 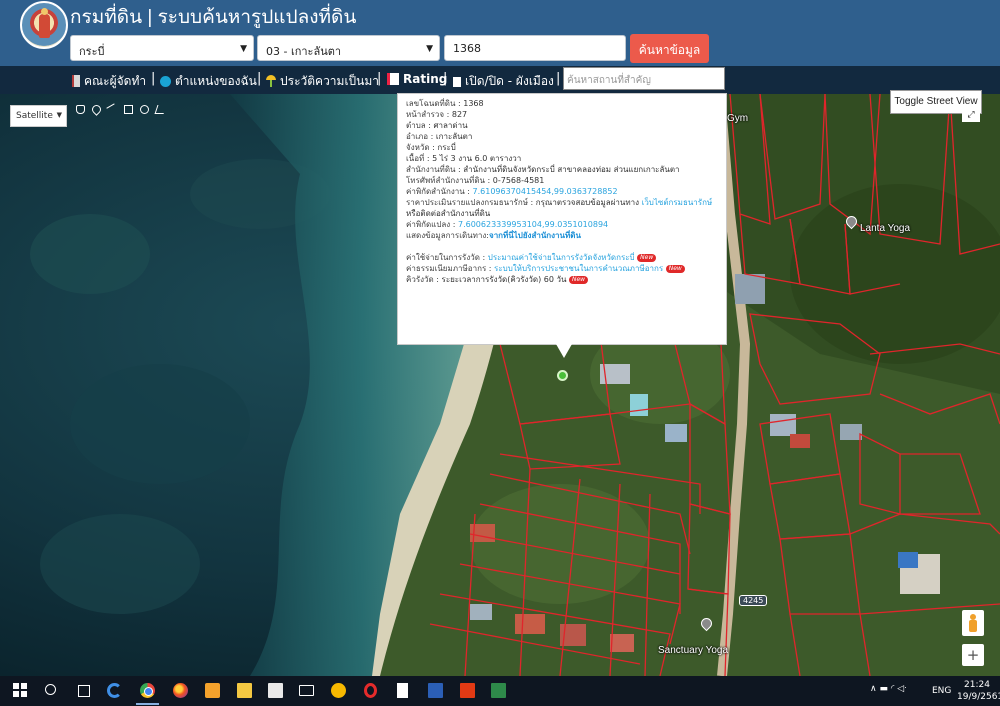 What do you see at coordinates (147, 704) in the screenshot?
I see `active-app-indicator` at bounding box center [147, 704].